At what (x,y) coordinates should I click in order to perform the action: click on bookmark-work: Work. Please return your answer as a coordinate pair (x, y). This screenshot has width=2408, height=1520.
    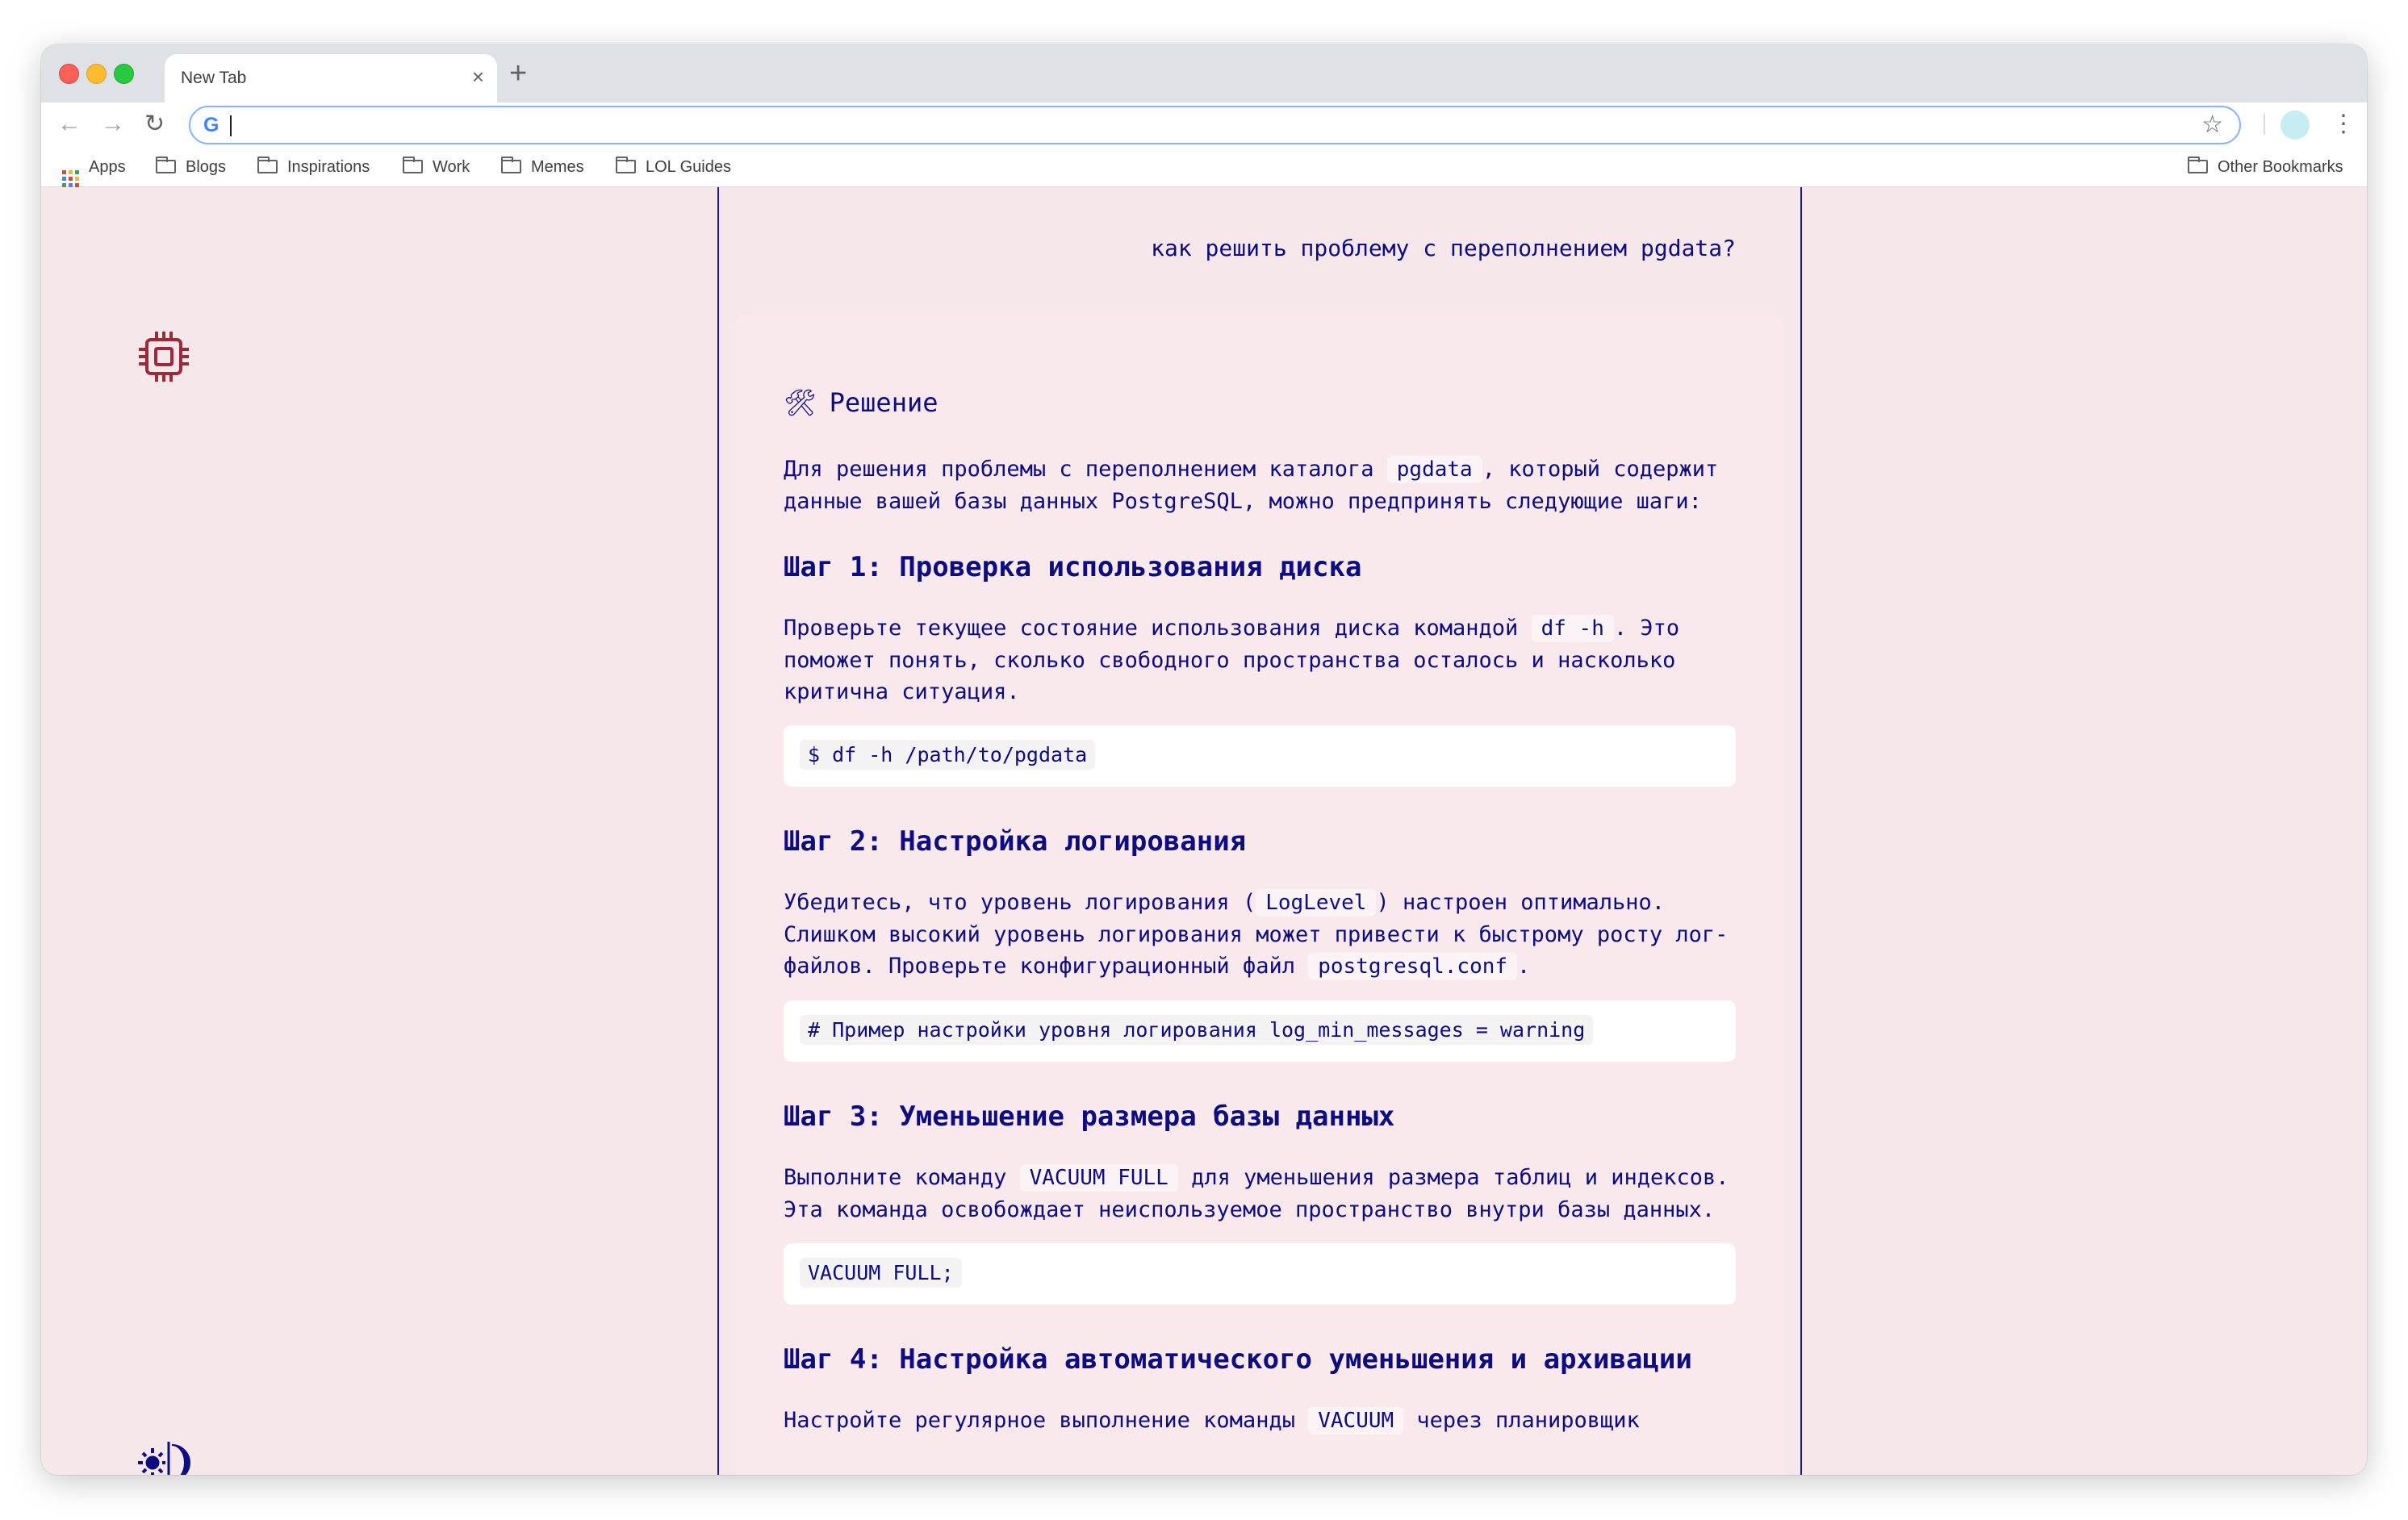
    Looking at the image, I should click on (436, 167).